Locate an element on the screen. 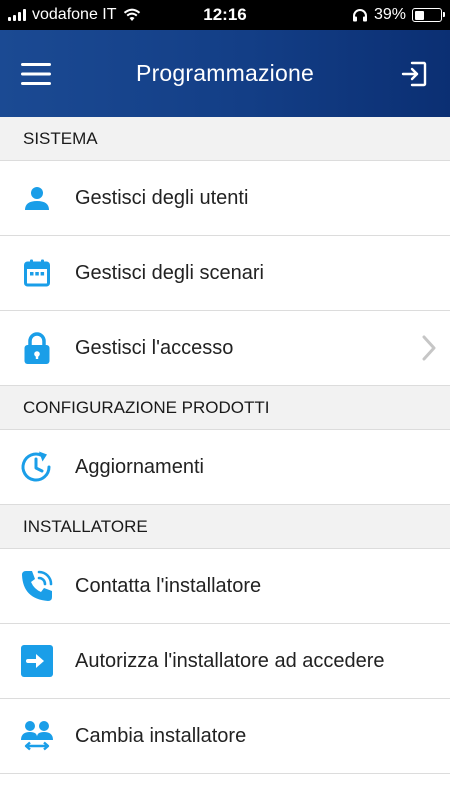 Image resolution: width=450 pixels, height=800 pixels. hamburger-menu-icon is located at coordinates (36, 73).